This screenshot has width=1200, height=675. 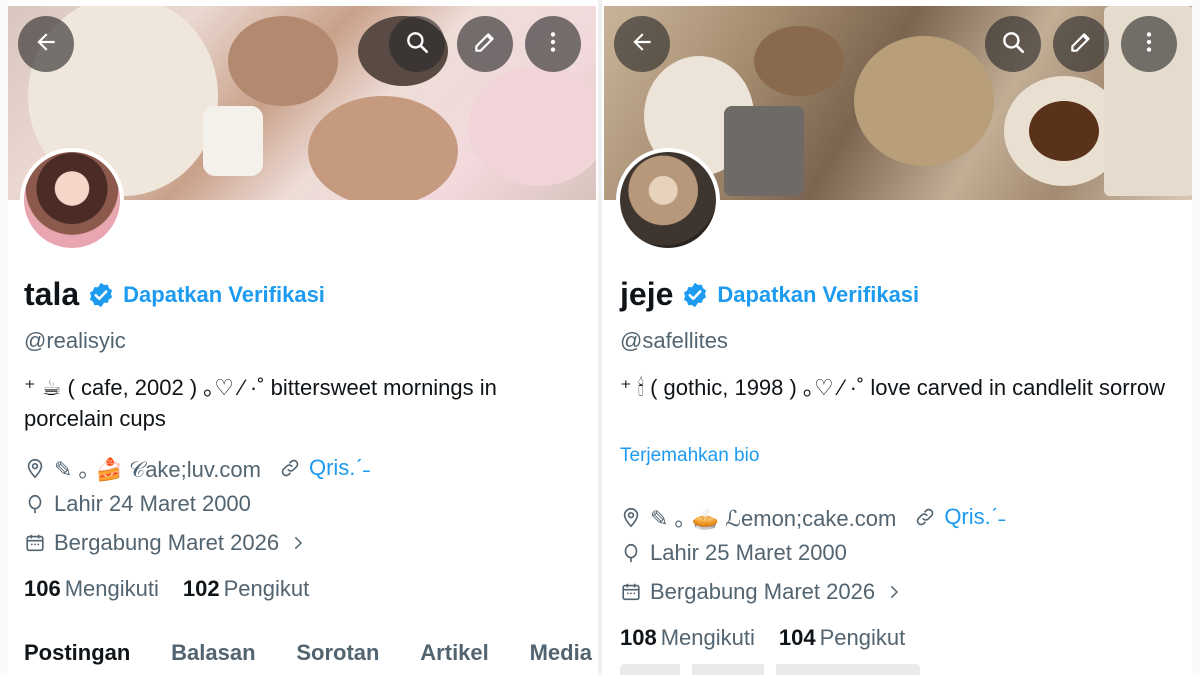 What do you see at coordinates (75, 340) in the screenshot?
I see `profile-handle: @realisyic` at bounding box center [75, 340].